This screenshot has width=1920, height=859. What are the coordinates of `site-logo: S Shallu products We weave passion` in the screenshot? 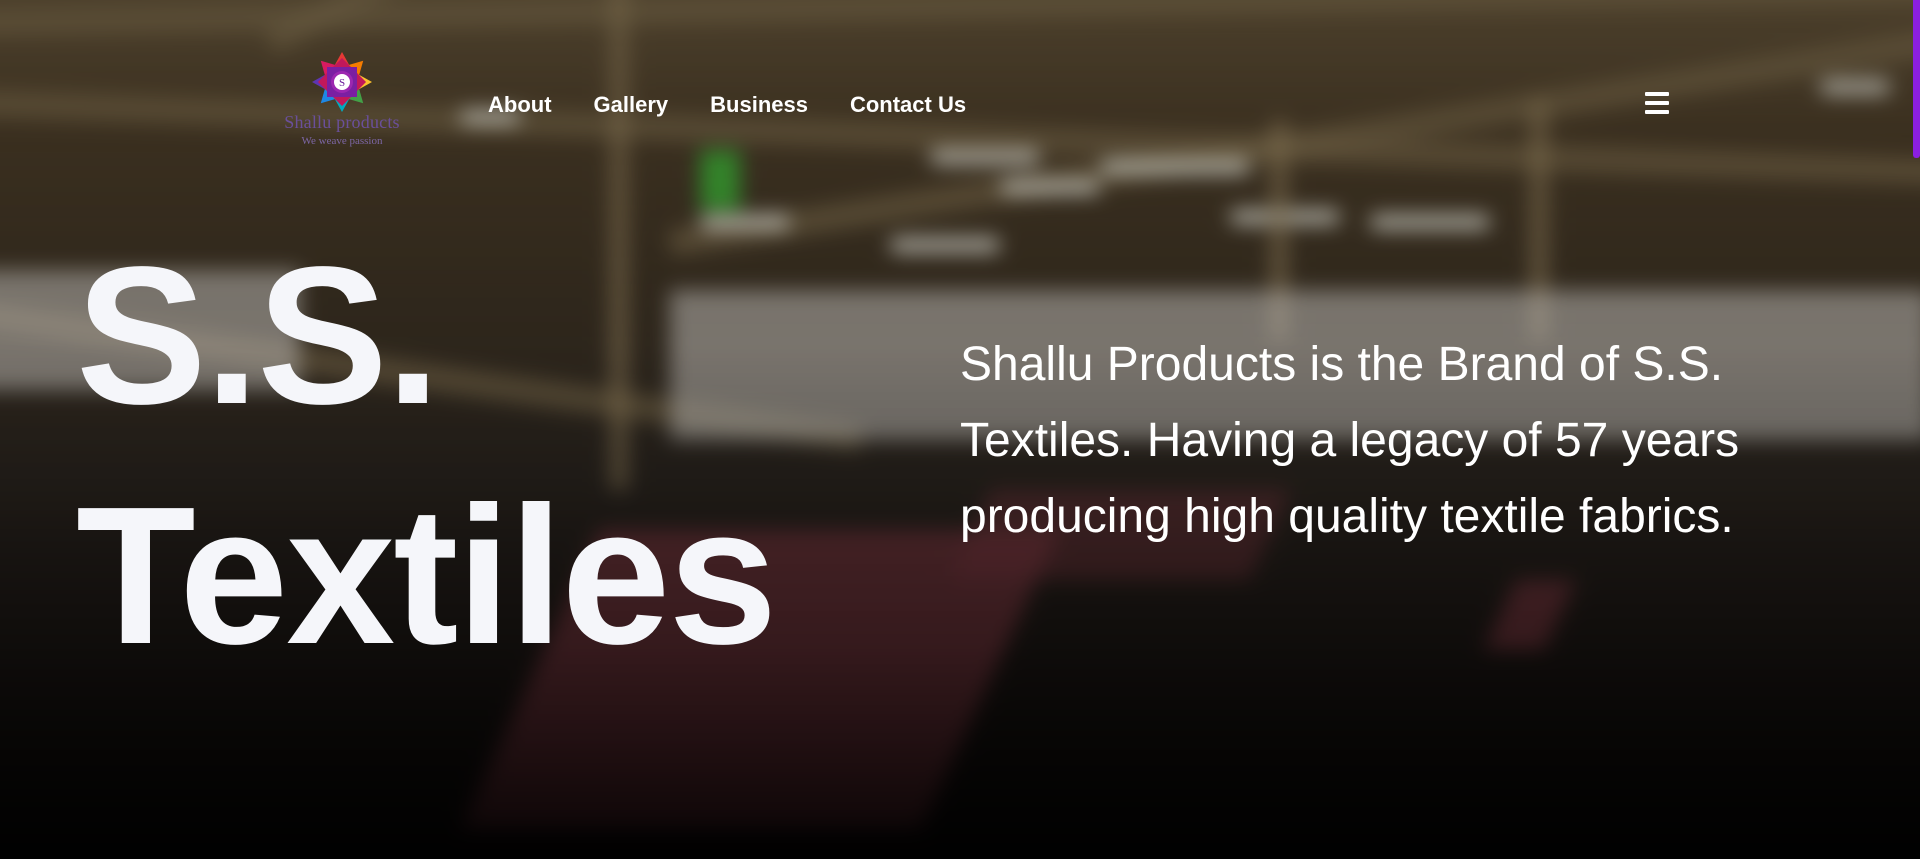 It's located at (342, 104).